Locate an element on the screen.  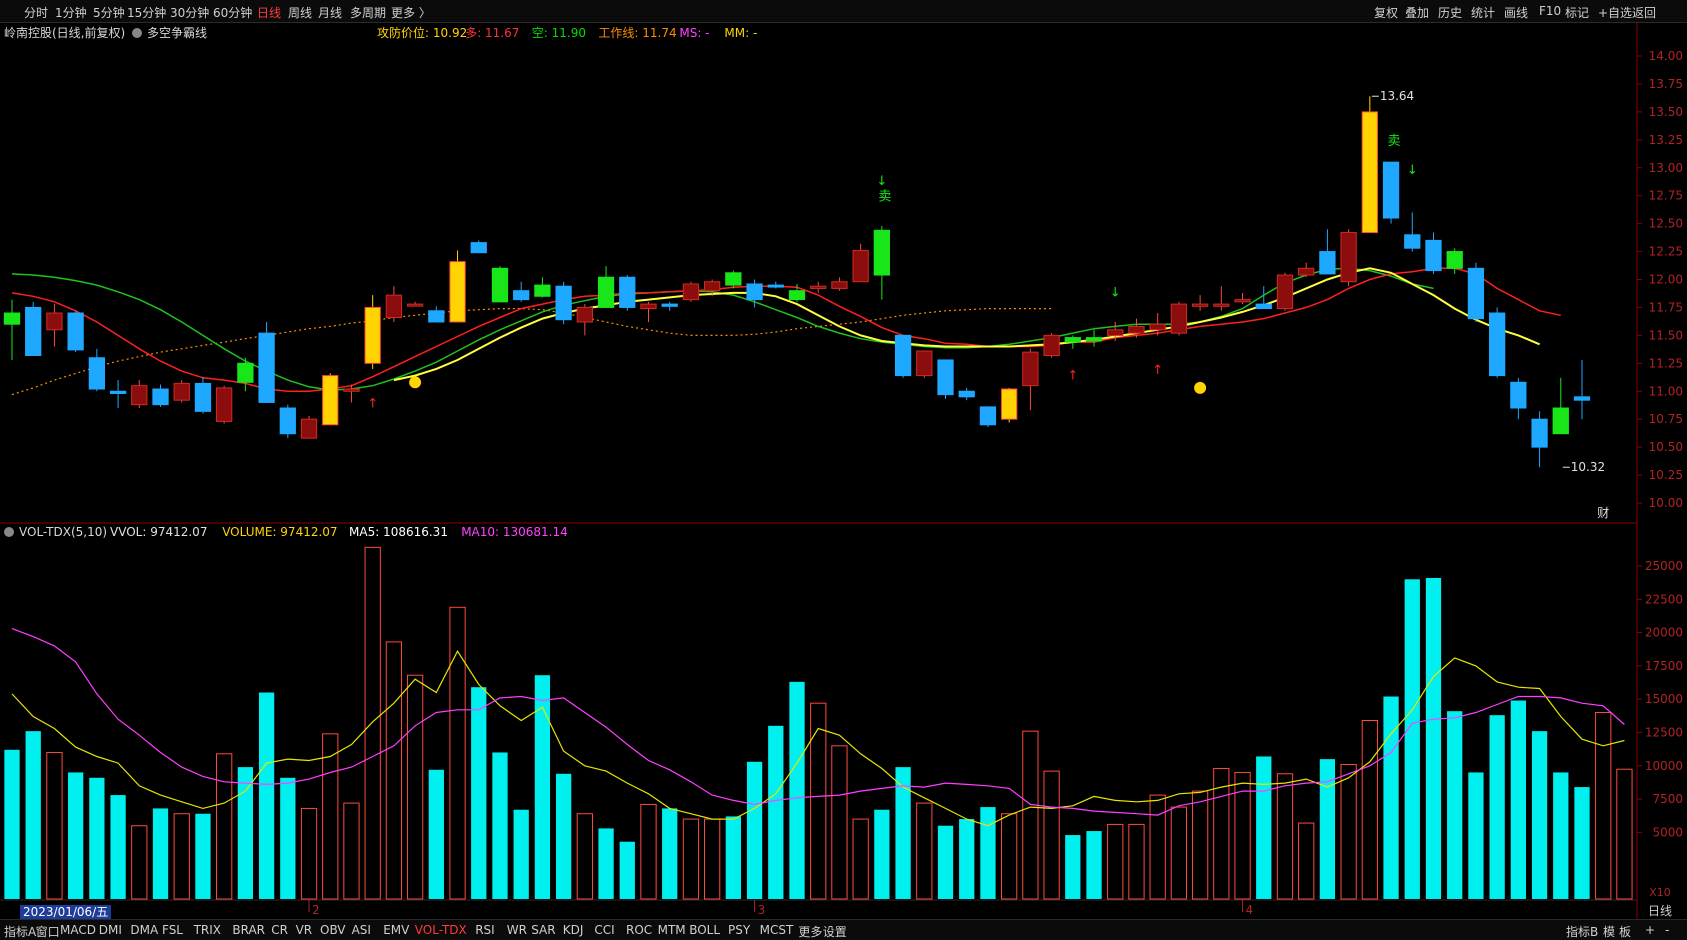
price-tick-label: 11.50 is located at coordinates (1666, 335).